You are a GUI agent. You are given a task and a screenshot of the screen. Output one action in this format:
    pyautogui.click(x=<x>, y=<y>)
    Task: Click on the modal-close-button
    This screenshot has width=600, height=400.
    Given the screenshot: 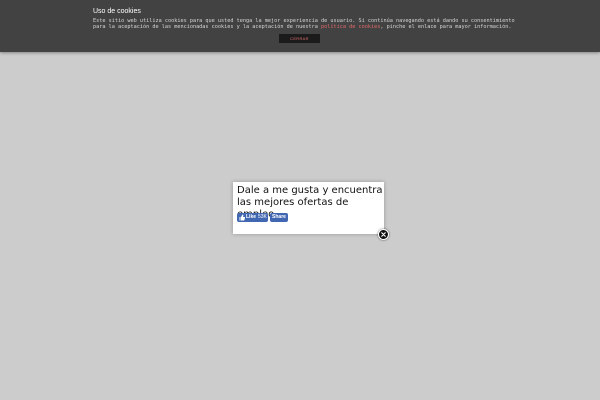 What is the action you would take?
    pyautogui.click(x=383, y=234)
    